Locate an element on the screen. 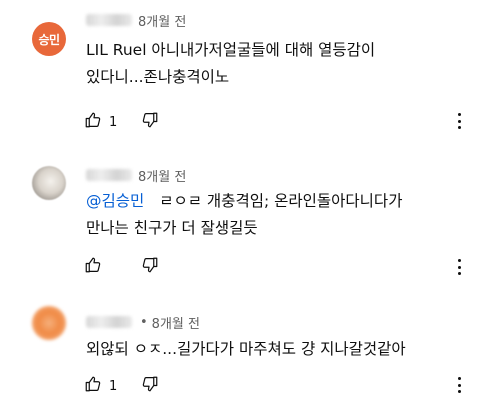 This screenshot has width=480, height=410. comment-line: LIL Ruel 아니내가저얼굴들에 대해 열등감이 is located at coordinates (231, 50).